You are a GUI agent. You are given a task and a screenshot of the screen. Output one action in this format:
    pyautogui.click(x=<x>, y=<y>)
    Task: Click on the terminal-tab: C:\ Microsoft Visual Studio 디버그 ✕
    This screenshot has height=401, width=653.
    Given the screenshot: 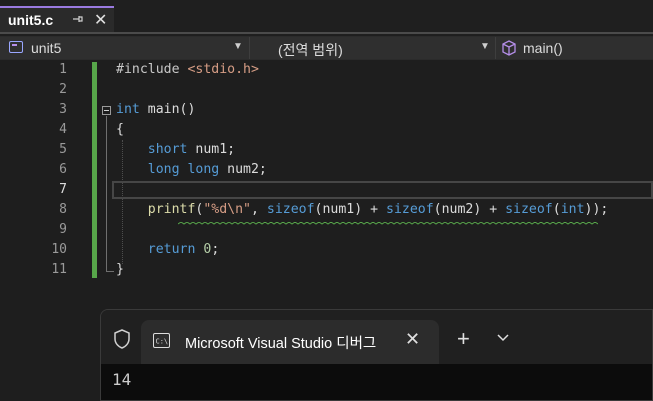 What is the action you would take?
    pyautogui.click(x=290, y=342)
    